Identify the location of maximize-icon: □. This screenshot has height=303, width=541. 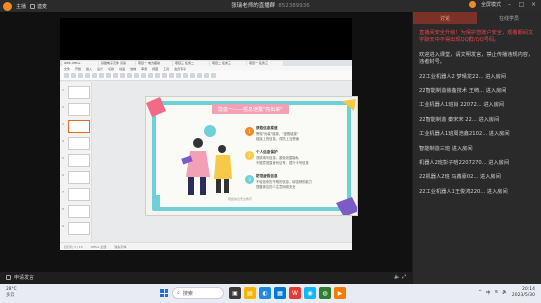
(521, 4).